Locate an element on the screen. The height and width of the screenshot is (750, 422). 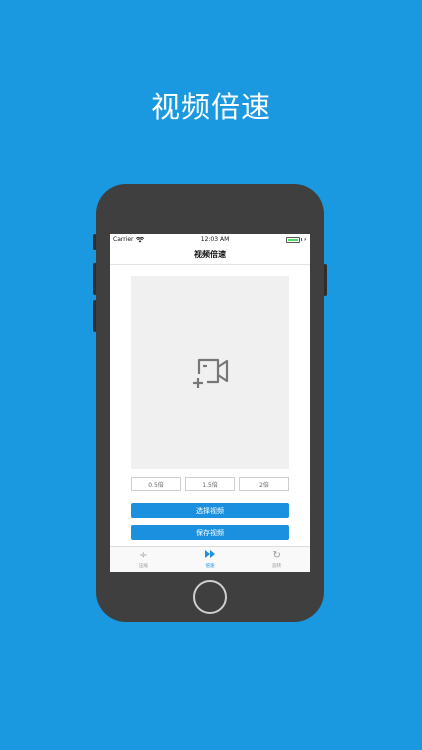
video-preview-area is located at coordinates (210, 372).